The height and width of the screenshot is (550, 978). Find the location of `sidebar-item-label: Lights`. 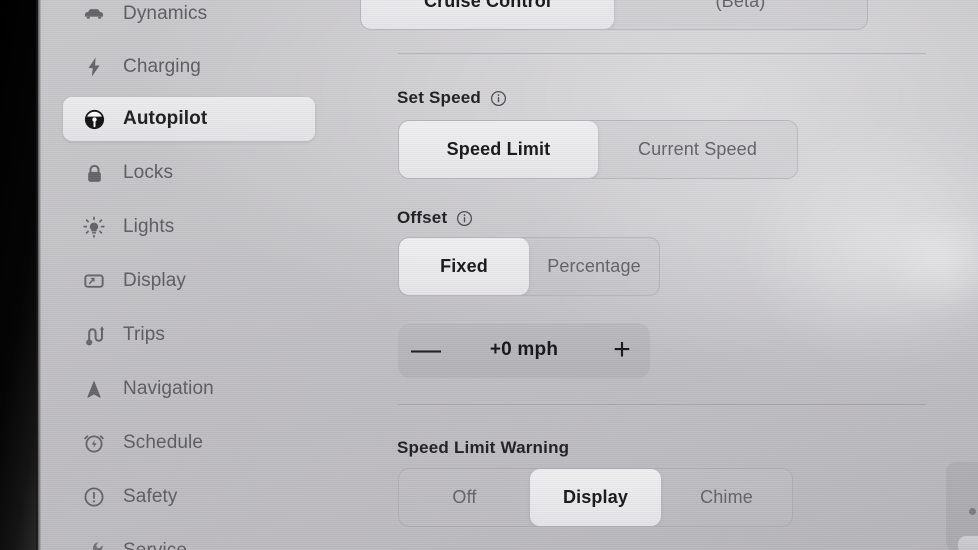

sidebar-item-label: Lights is located at coordinates (149, 226).